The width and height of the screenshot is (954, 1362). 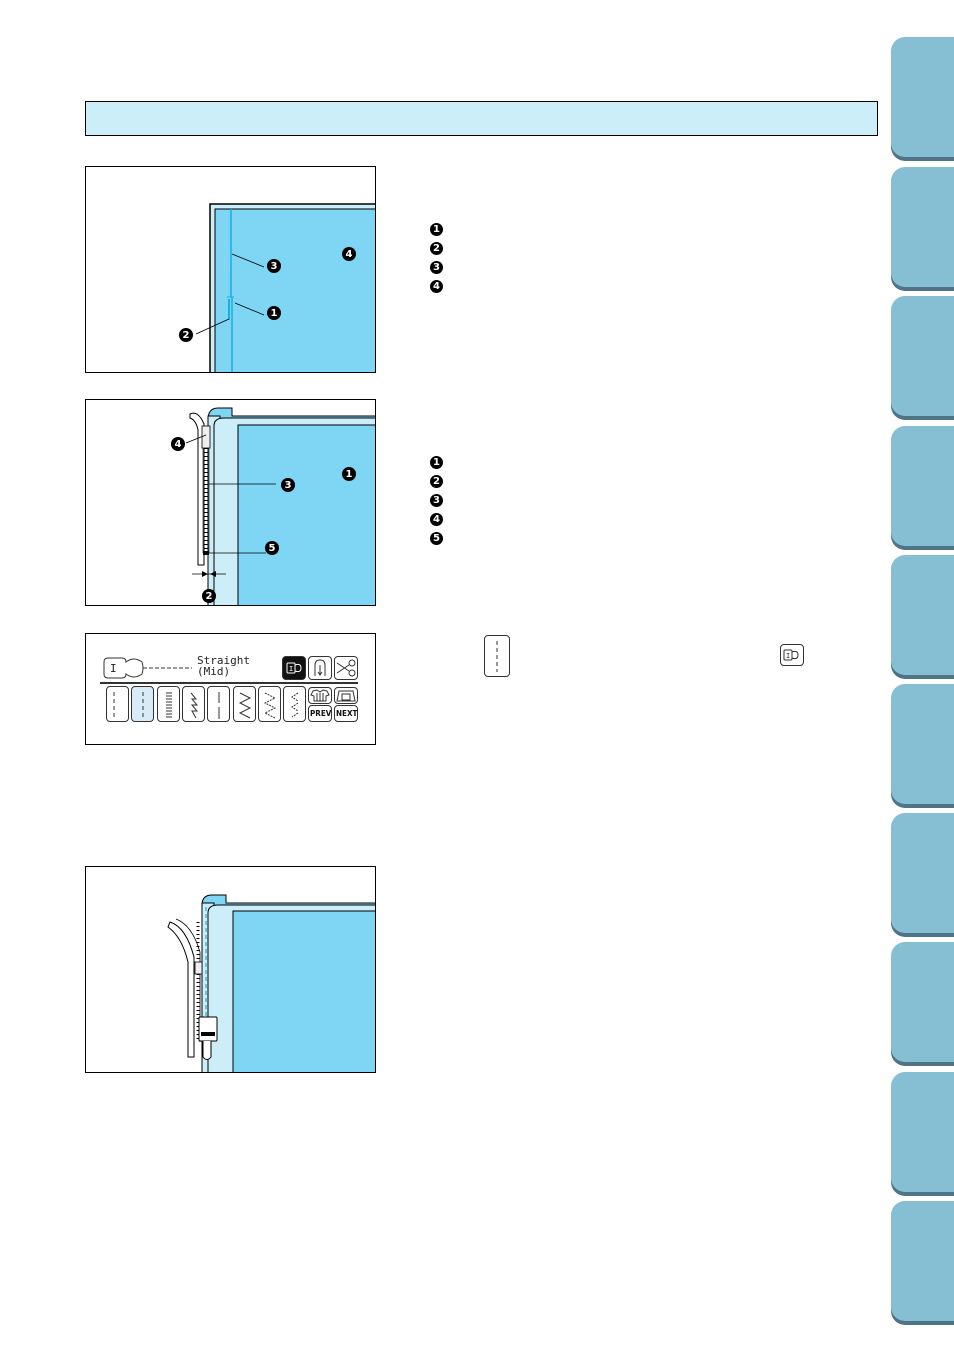 What do you see at coordinates (113, 668) in the screenshot?
I see `foot-letter: I` at bounding box center [113, 668].